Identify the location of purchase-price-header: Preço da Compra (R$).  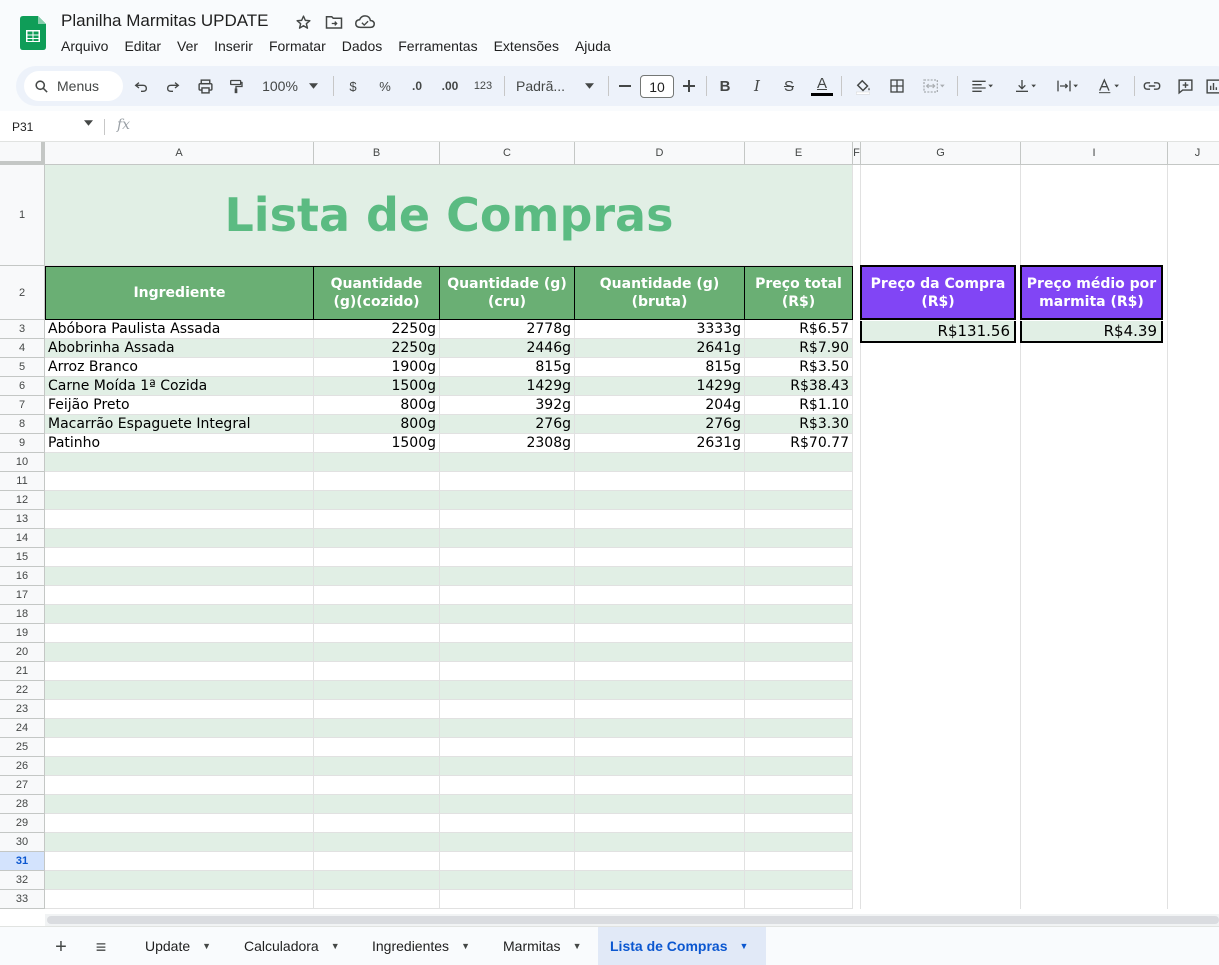
(938, 292).